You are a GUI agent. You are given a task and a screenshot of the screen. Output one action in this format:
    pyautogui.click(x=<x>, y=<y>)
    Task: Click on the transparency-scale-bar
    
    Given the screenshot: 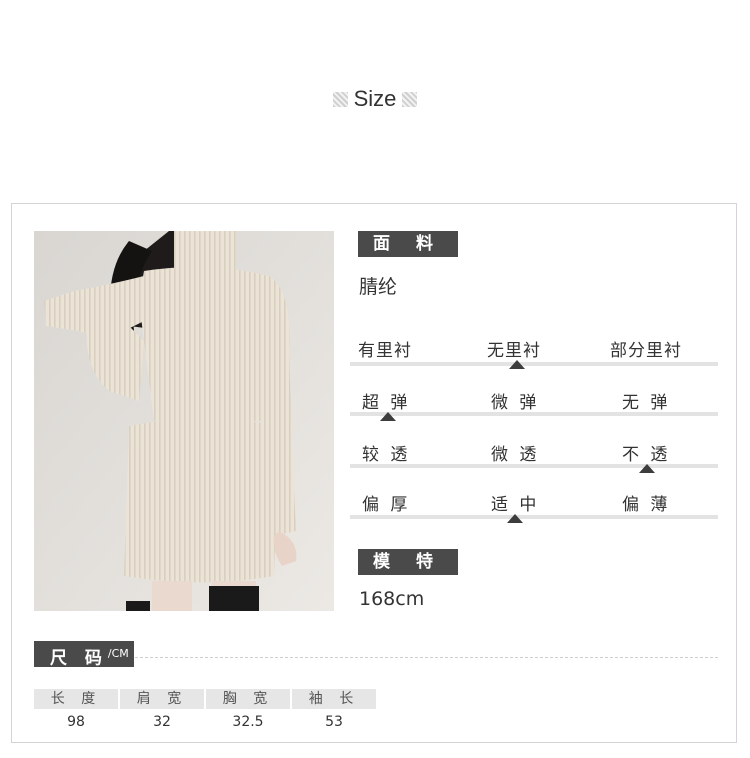 What is the action you would take?
    pyautogui.click(x=534, y=466)
    